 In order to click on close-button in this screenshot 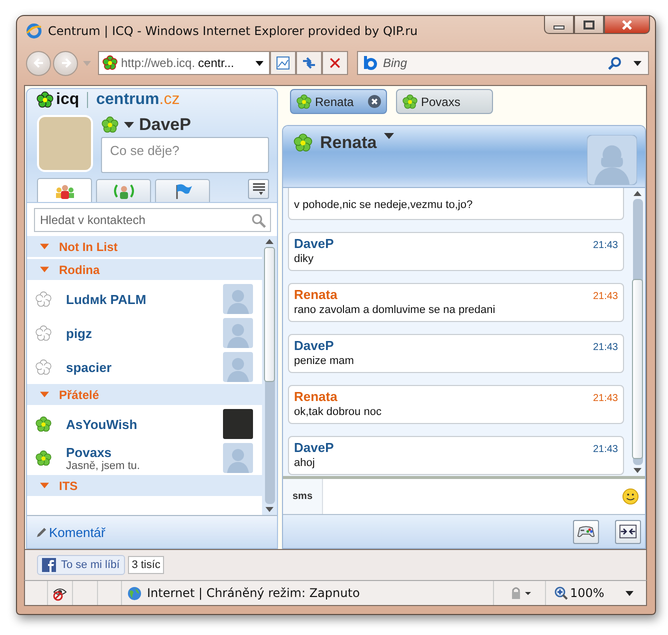, I will do `click(627, 24)`.